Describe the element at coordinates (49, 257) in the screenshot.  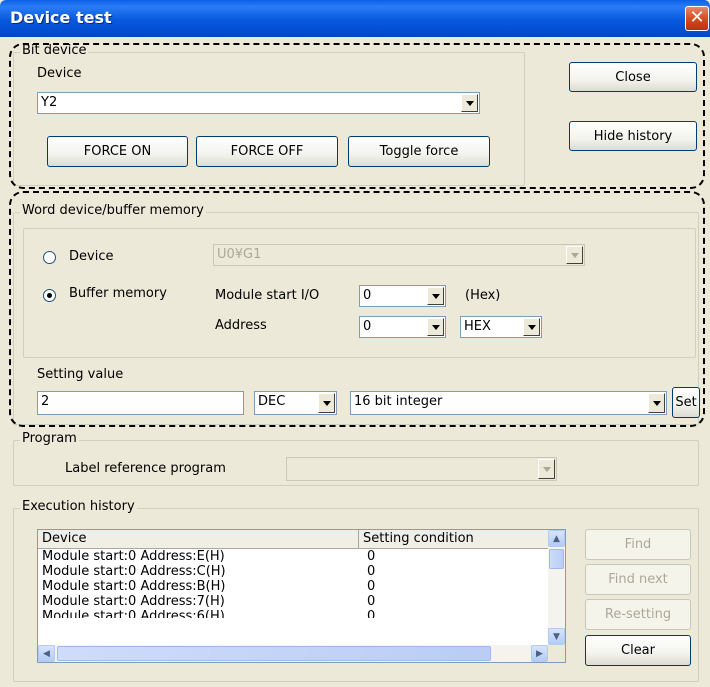
I see `device-radio` at that location.